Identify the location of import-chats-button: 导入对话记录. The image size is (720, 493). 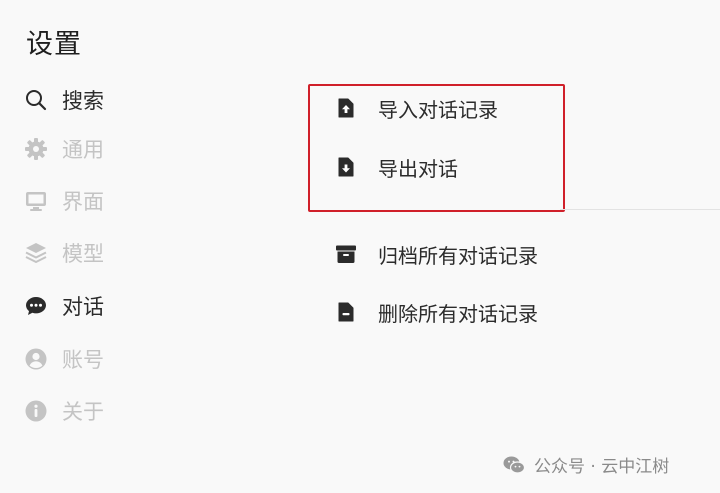
(416, 108).